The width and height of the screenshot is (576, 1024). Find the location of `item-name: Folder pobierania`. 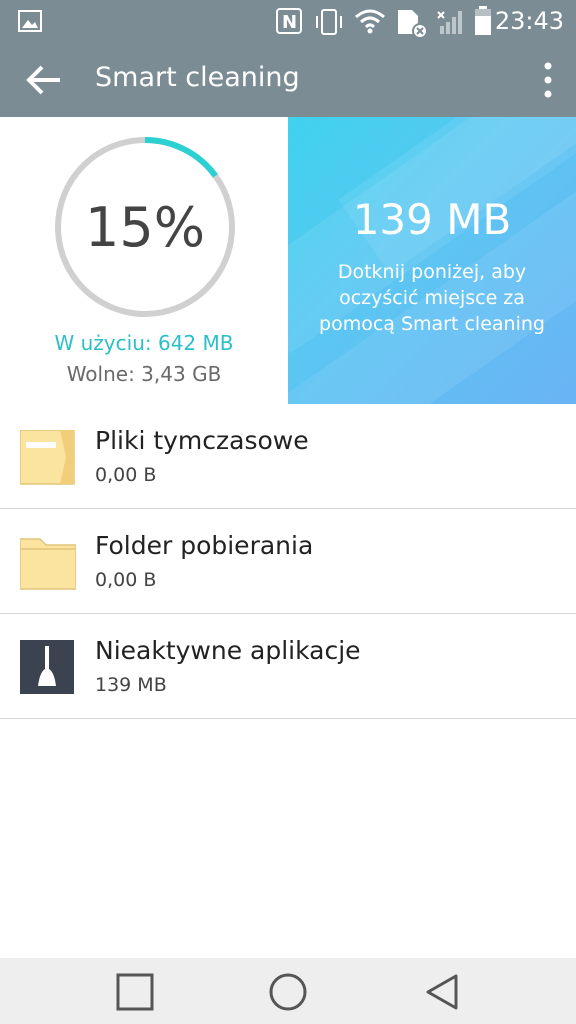

item-name: Folder pobierania is located at coordinates (204, 545).